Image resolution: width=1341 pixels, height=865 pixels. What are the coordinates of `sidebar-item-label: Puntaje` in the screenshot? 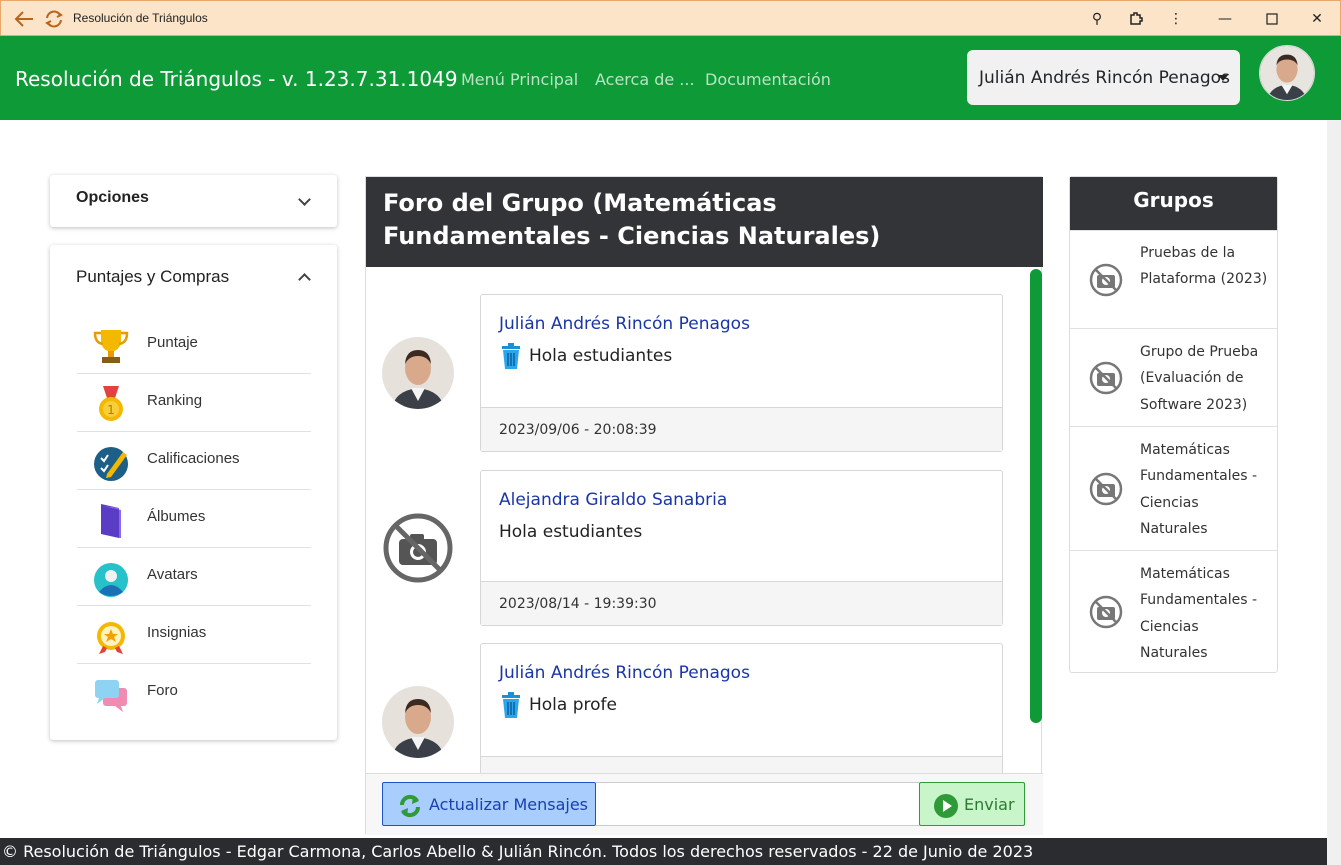 It's located at (172, 342).